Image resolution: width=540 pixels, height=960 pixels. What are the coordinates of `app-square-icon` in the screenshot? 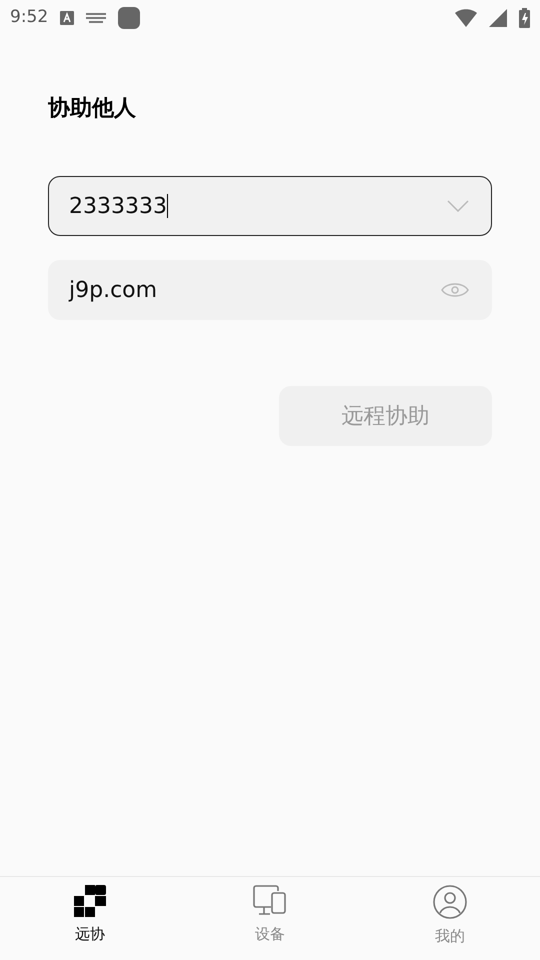 It's located at (129, 18).